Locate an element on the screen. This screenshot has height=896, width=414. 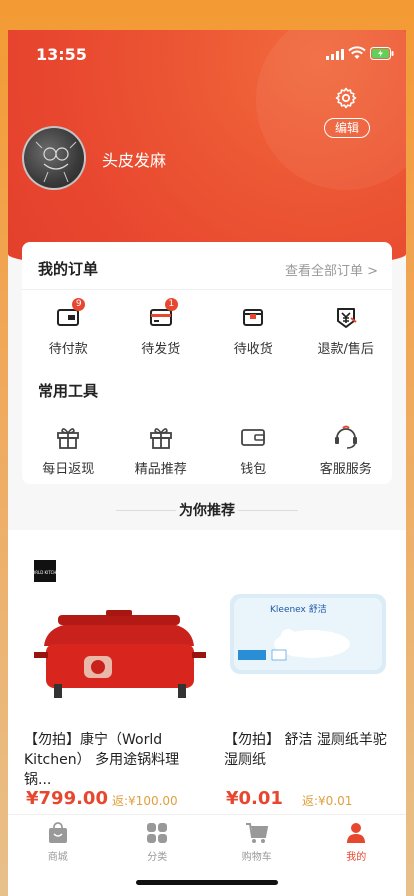
product-price: ¥0.01 is located at coordinates (254, 798).